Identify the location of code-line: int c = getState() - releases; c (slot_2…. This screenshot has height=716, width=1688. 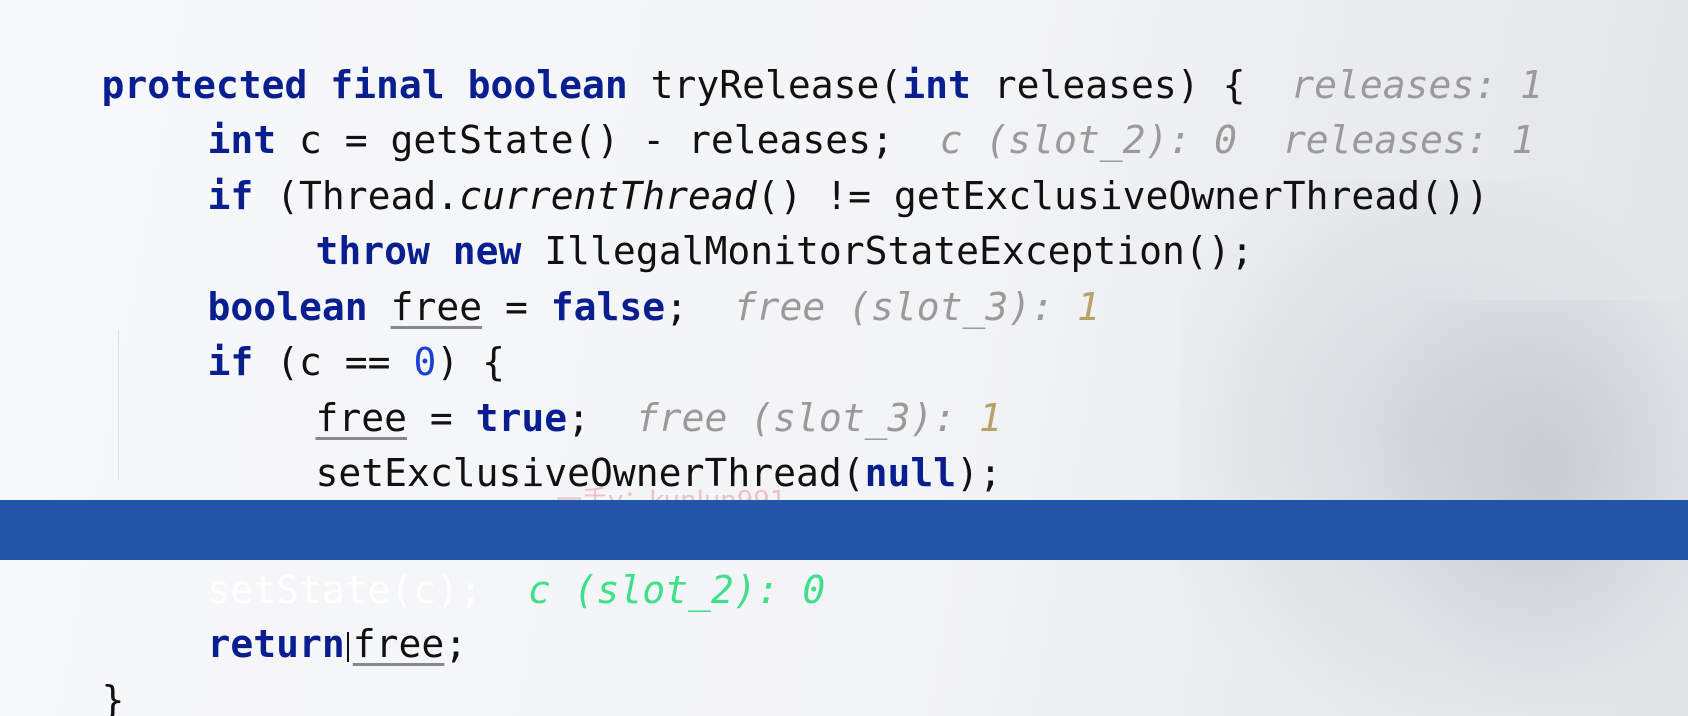
(902, 106).